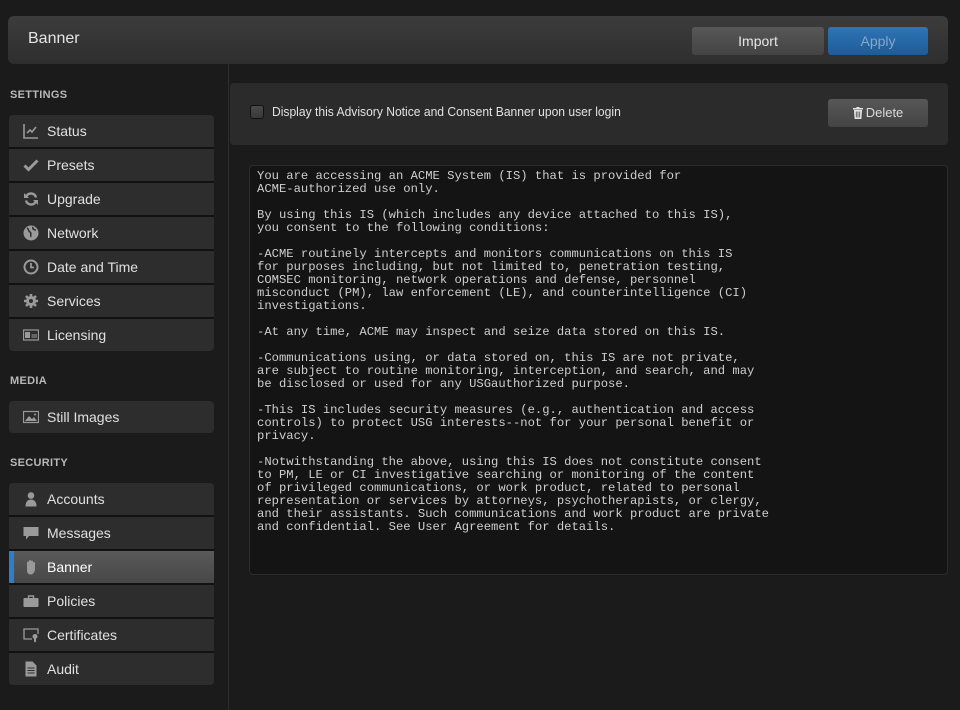 The width and height of the screenshot is (960, 710). Describe the element at coordinates (31, 567) in the screenshot. I see `hand-icon` at that location.